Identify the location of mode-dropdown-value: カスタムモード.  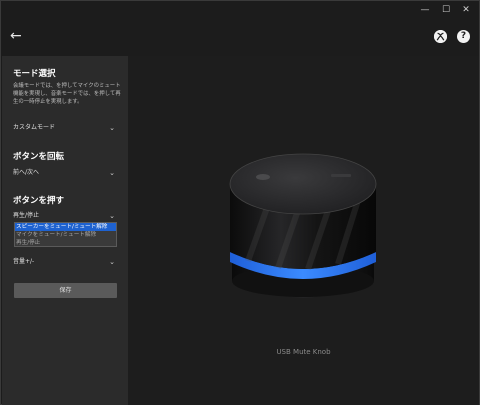
(34, 127).